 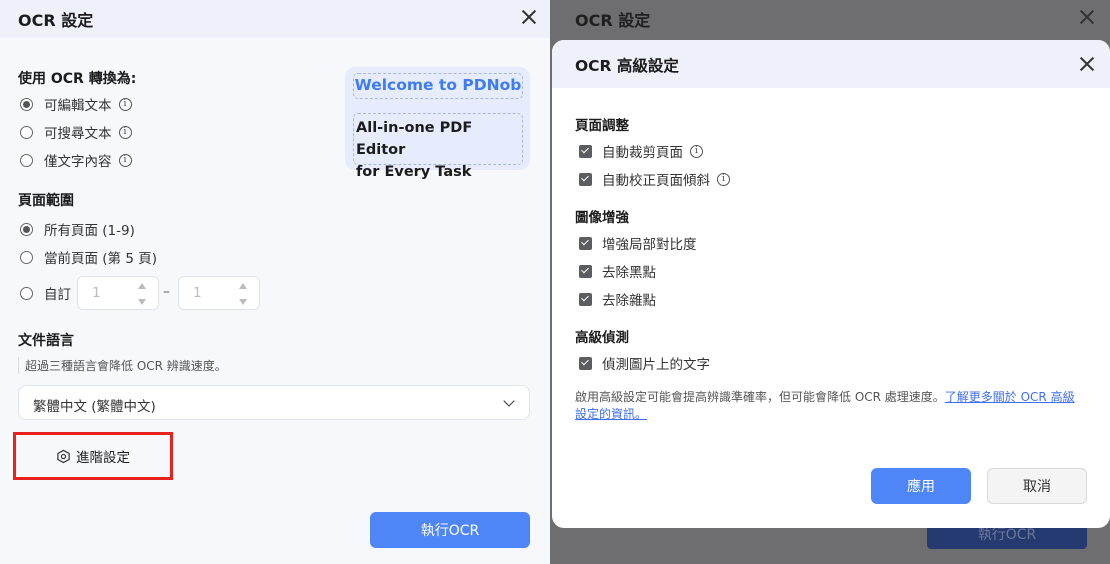 I want to click on language-selected-value: 繁體中文 (繁體中文), so click(x=94, y=407).